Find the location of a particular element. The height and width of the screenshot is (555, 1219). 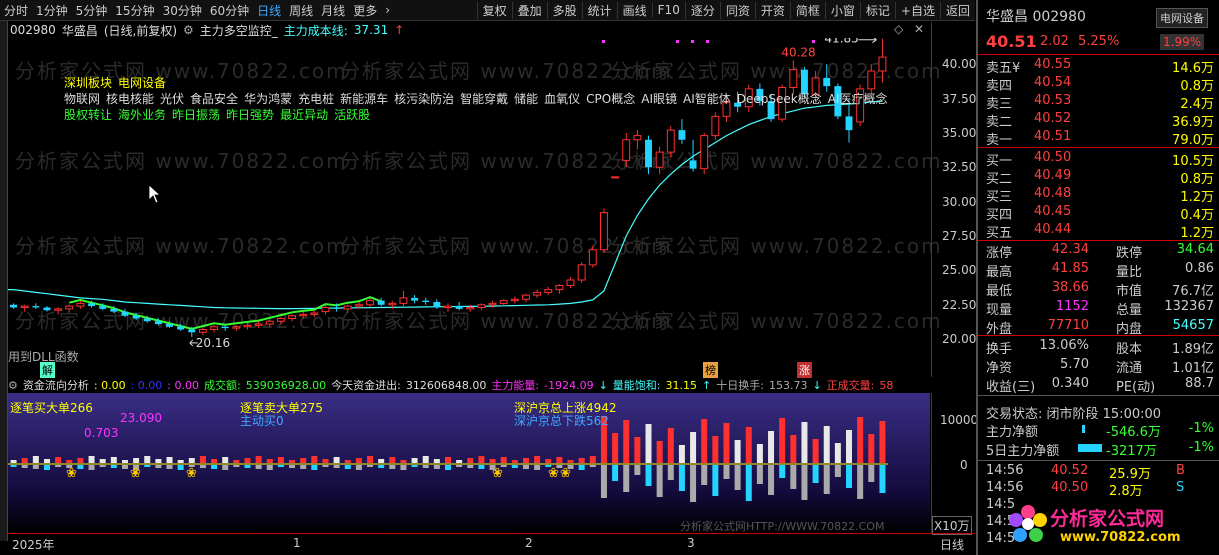

concept-tag: 华为鸿蒙 is located at coordinates (268, 99).